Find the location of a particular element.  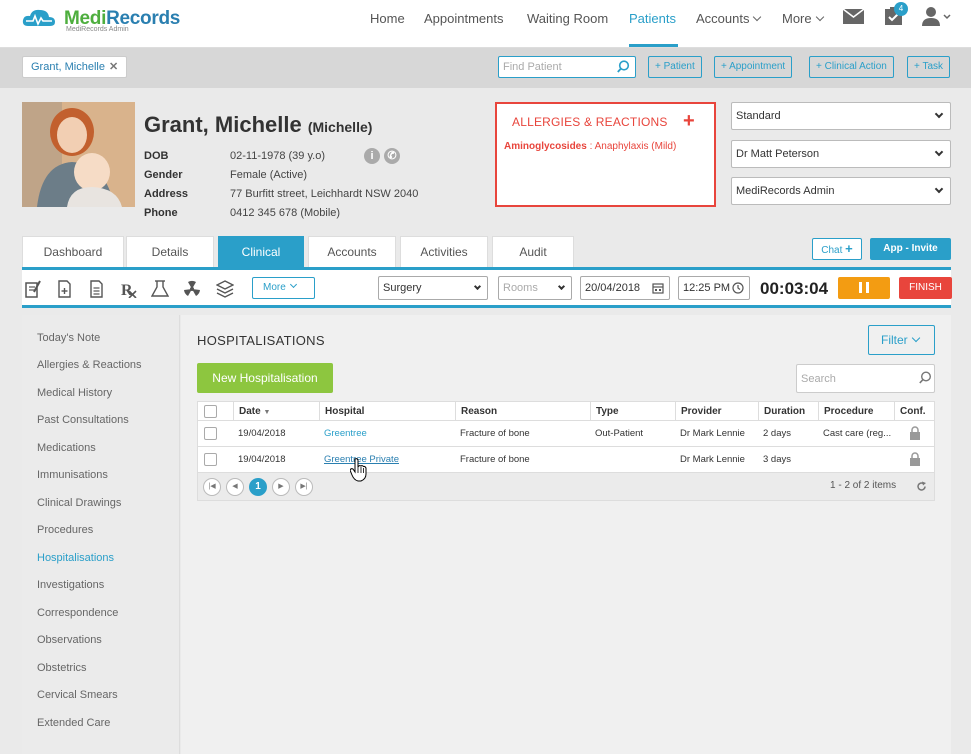

sidebar-item-correspondence: Correspondence is located at coordinates (77, 613).